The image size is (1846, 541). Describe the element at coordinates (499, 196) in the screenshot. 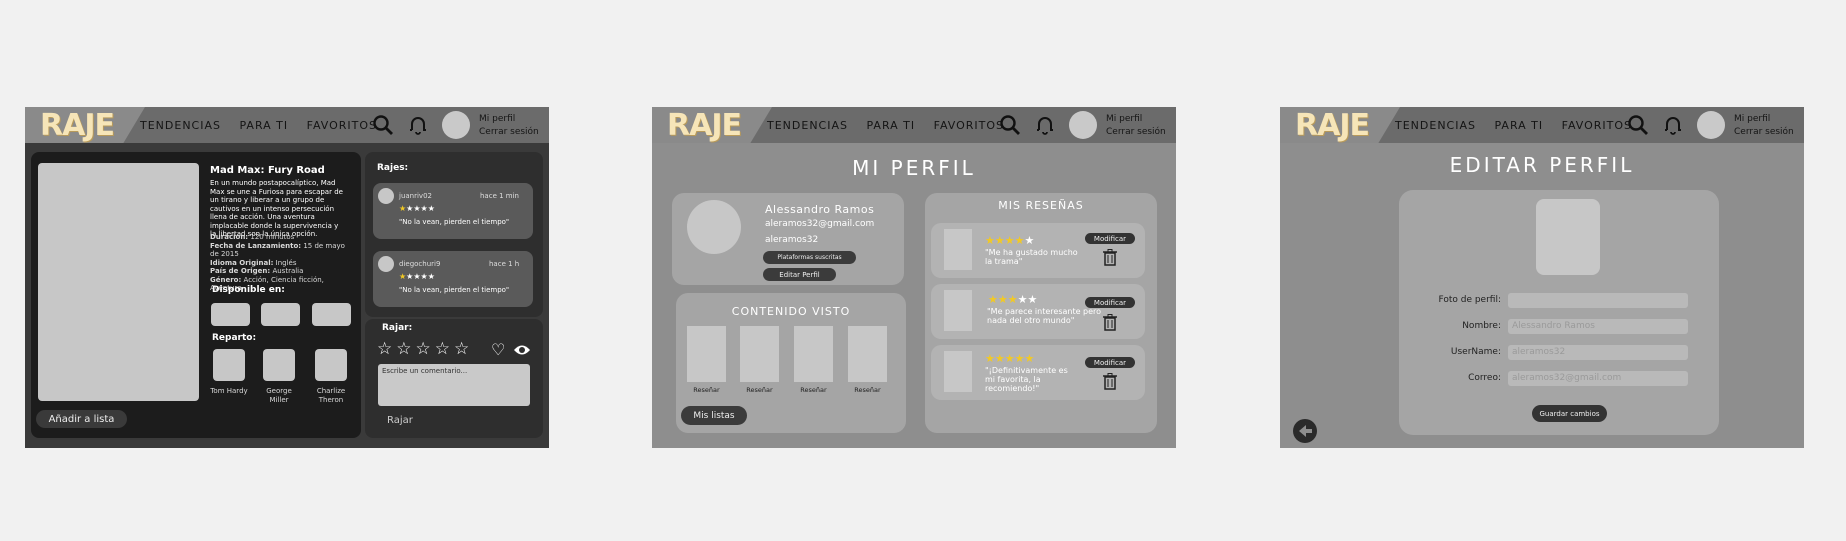

I see `raje-time: hace 1 min` at that location.